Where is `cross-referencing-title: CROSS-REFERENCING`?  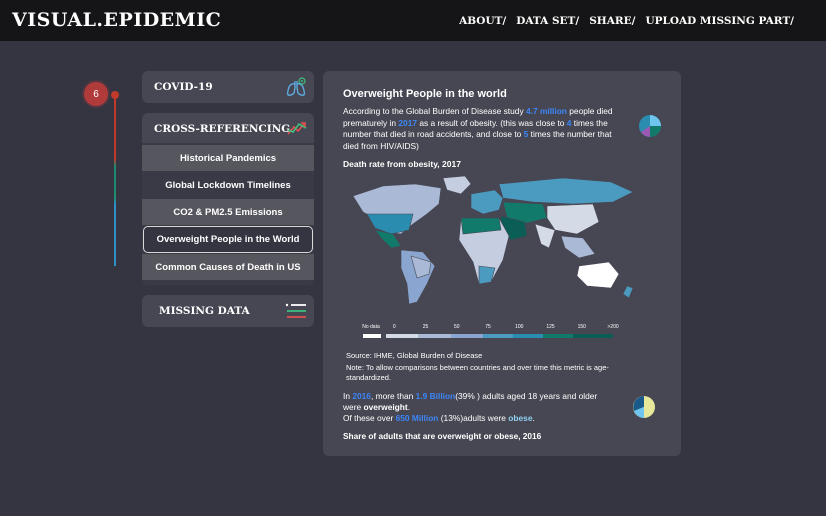 cross-referencing-title: CROSS-REFERENCING is located at coordinates (222, 129).